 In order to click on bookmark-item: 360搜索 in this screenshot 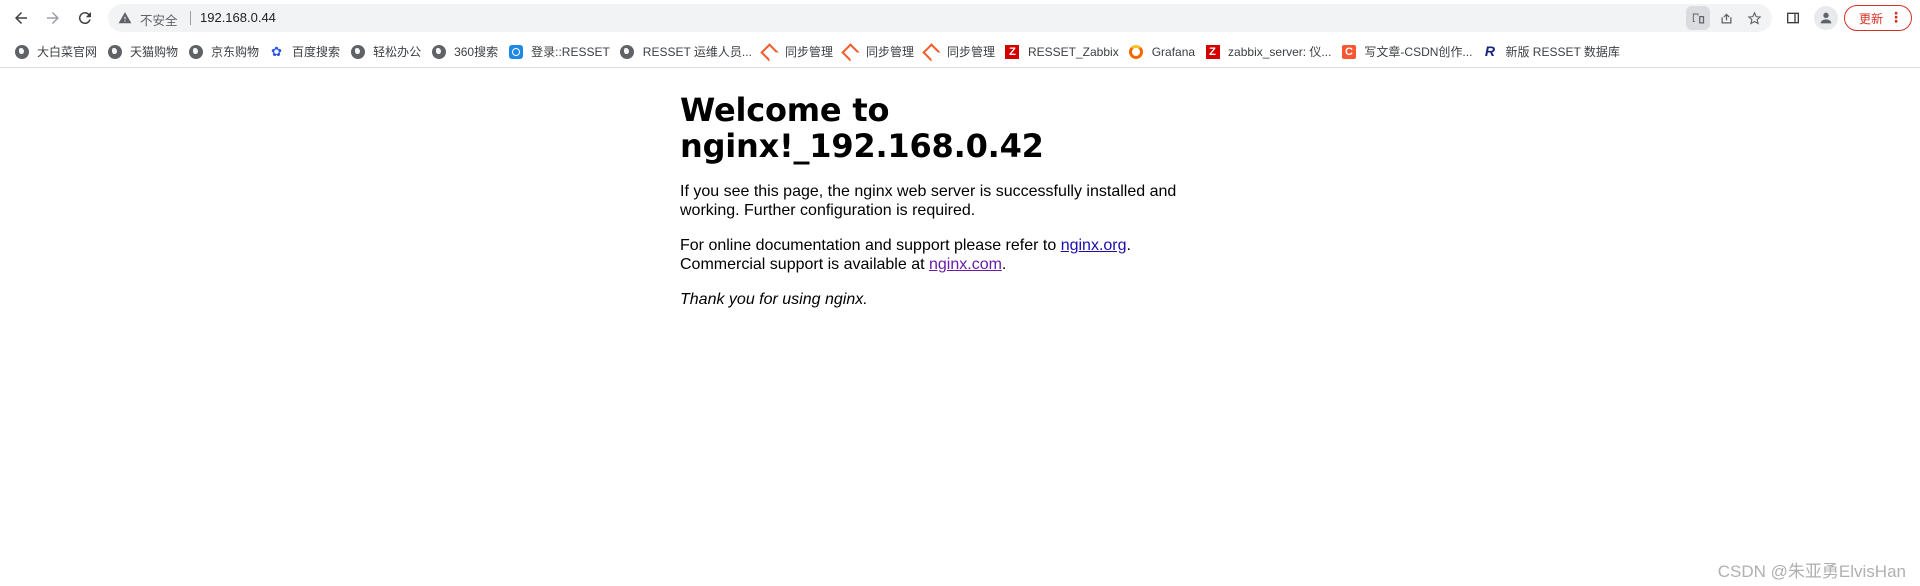, I will do `click(465, 52)`.